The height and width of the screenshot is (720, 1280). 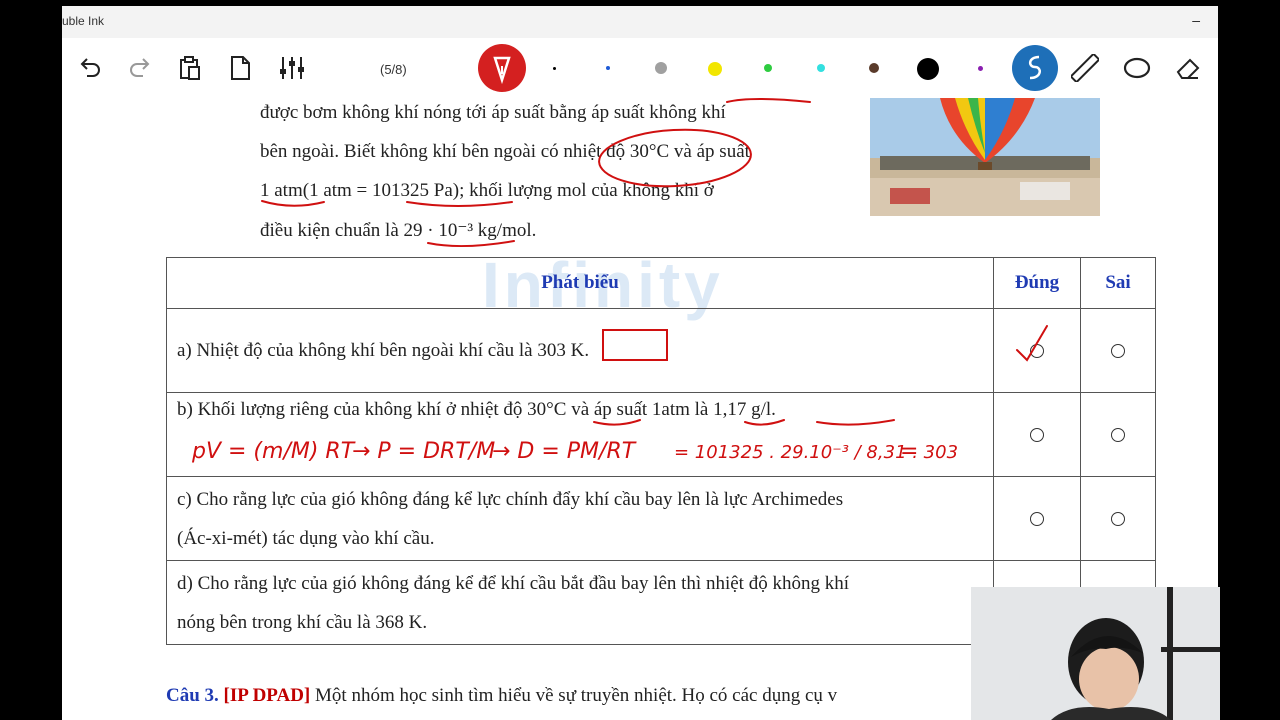 I want to click on redo-button, so click(x=140, y=68).